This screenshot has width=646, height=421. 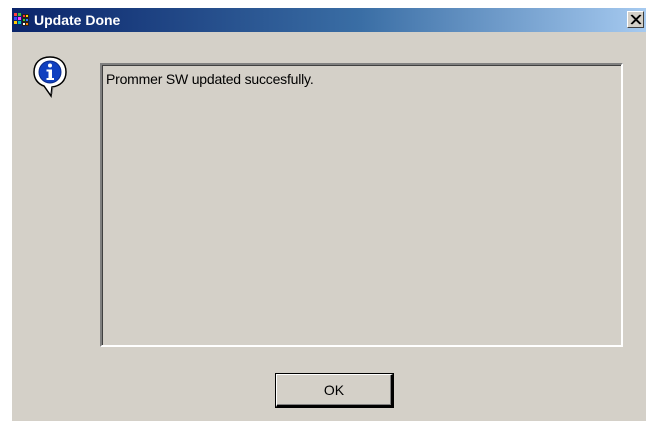 I want to click on title-bar: Update Done, so click(x=329, y=20).